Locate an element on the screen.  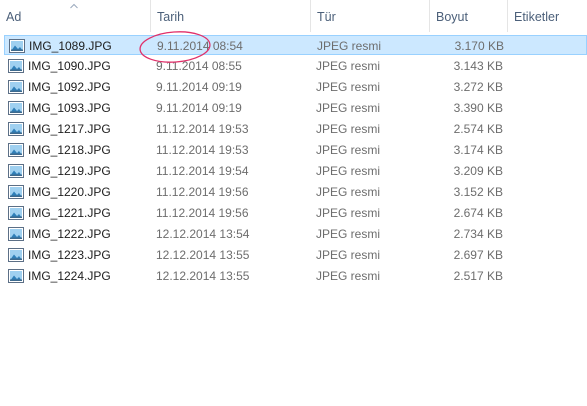
column-header-bar: Ad Tarih Tür Boyut Etiketler is located at coordinates (293, 16).